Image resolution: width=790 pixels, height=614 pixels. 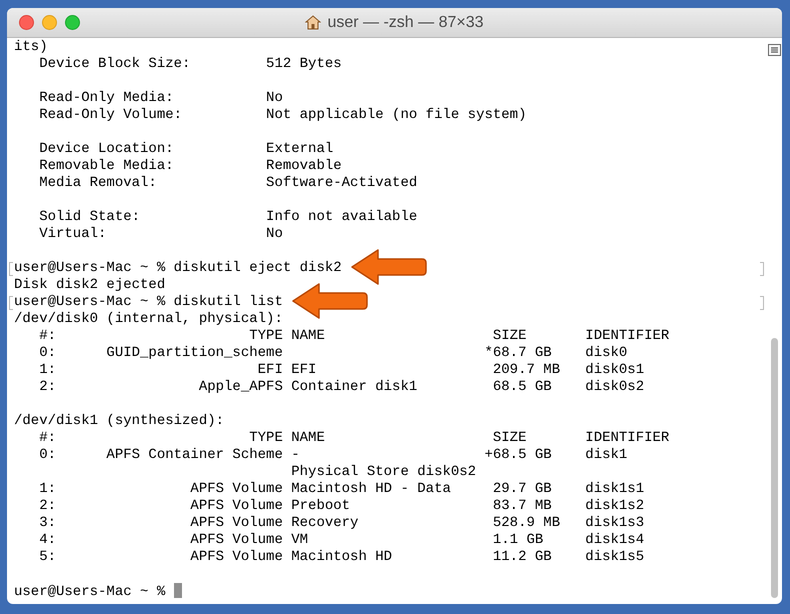 I want to click on command-line: user@Users-Mac ~ % diskutil eject disk2, so click(x=178, y=268).